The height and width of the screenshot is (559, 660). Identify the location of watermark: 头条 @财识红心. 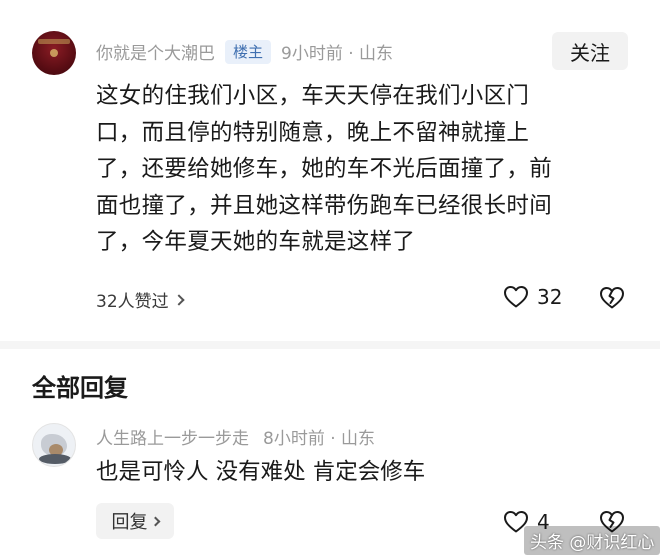
(592, 540).